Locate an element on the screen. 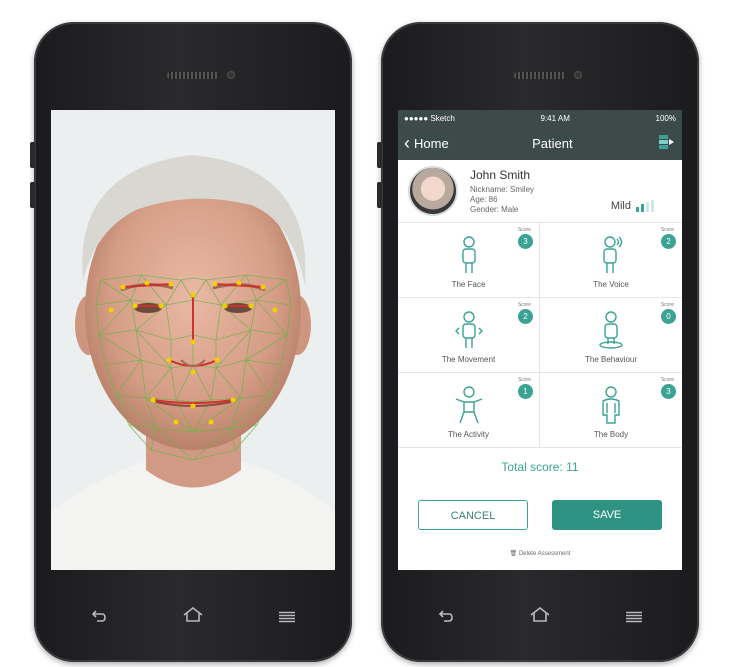 Image resolution: width=730 pixels, height=667 pixels. assessment-cell-voice: Score 2 The Voice is located at coordinates (611, 260).